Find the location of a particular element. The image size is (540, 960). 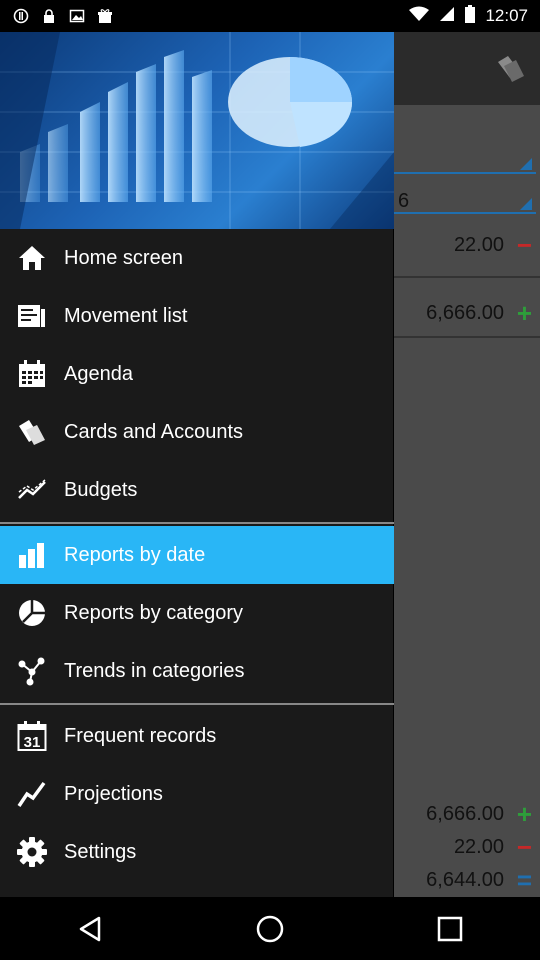

menu-item-label: Movement list is located at coordinates (126, 315).